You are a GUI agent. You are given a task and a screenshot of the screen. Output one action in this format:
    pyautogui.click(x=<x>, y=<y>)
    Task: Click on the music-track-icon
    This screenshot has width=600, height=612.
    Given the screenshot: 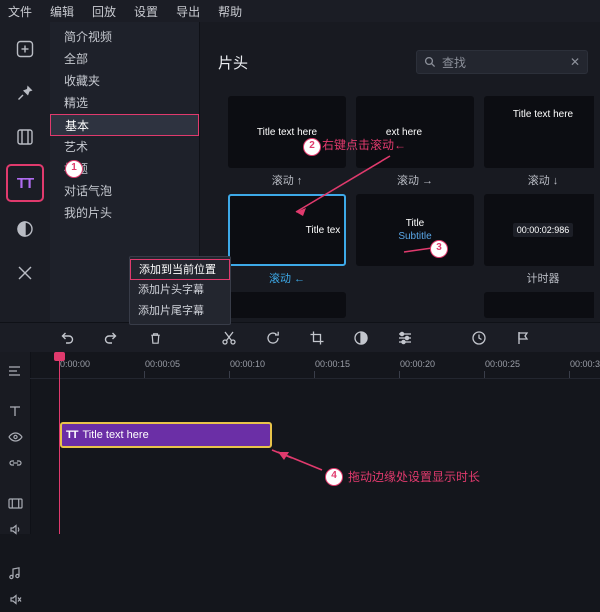 What is the action you would take?
    pyautogui.click(x=15, y=573)
    